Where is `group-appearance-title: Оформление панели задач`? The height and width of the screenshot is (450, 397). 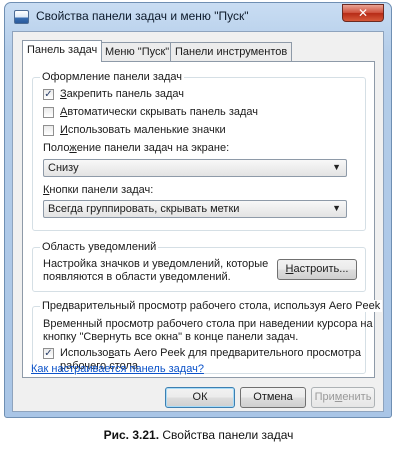
group-appearance-title: Оформление панели задач is located at coordinates (112, 77).